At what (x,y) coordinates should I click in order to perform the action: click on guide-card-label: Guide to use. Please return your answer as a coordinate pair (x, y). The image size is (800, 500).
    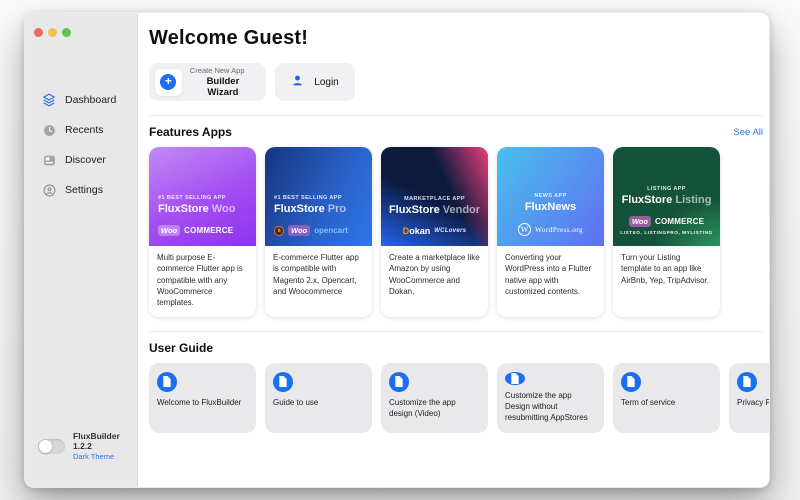
    Looking at the image, I should click on (296, 402).